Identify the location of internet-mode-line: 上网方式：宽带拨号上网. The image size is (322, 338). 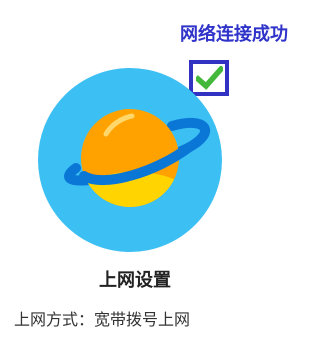
(102, 318).